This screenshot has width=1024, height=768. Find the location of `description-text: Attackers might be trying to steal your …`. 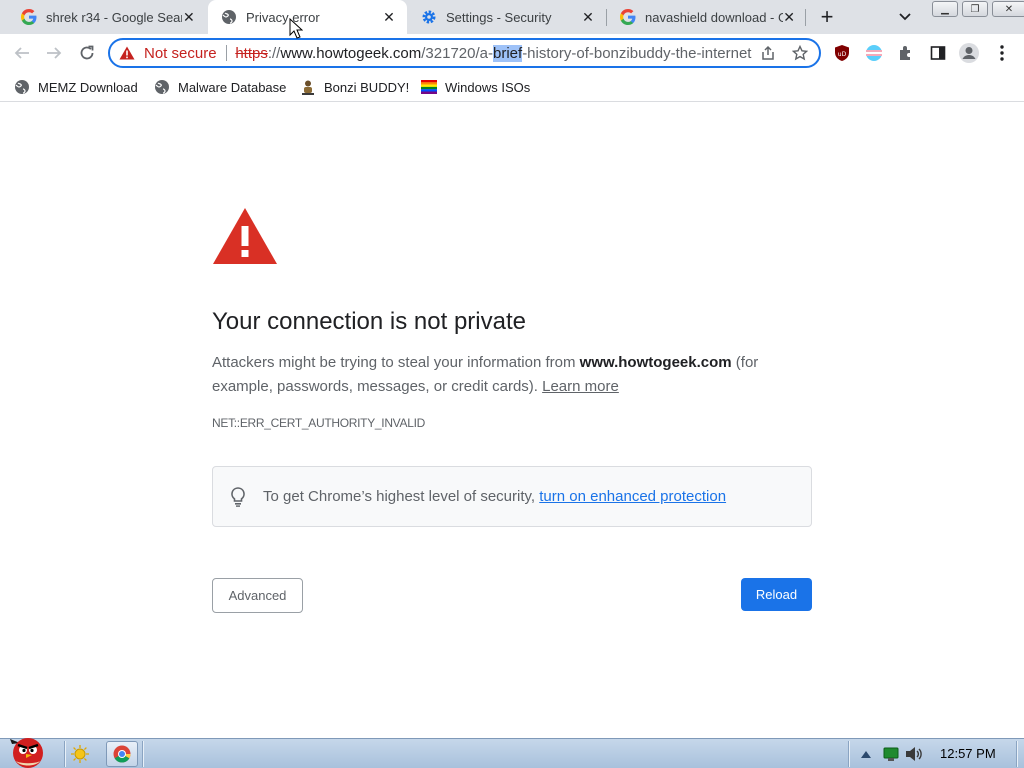

description-text: Attackers might be trying to steal your … is located at coordinates (396, 362).